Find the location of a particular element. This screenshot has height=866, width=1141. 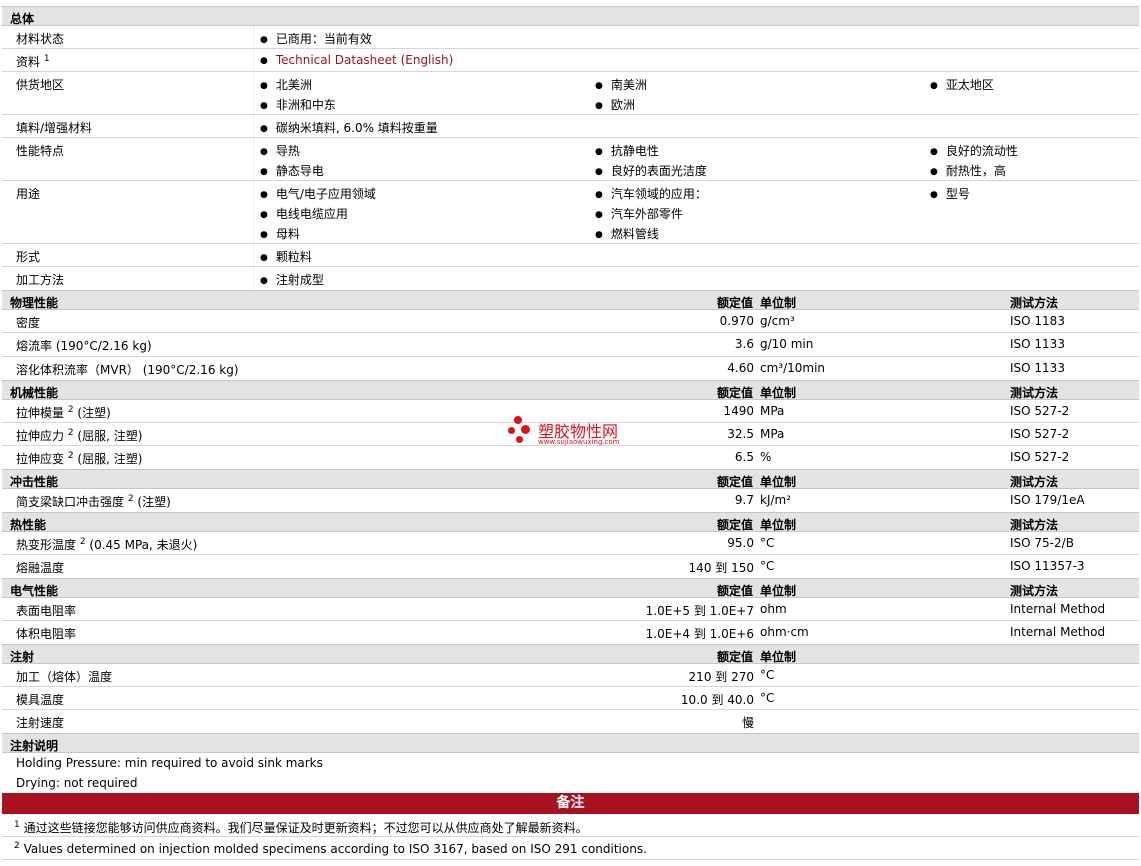

property-label: 注射速度 is located at coordinates (40, 723).